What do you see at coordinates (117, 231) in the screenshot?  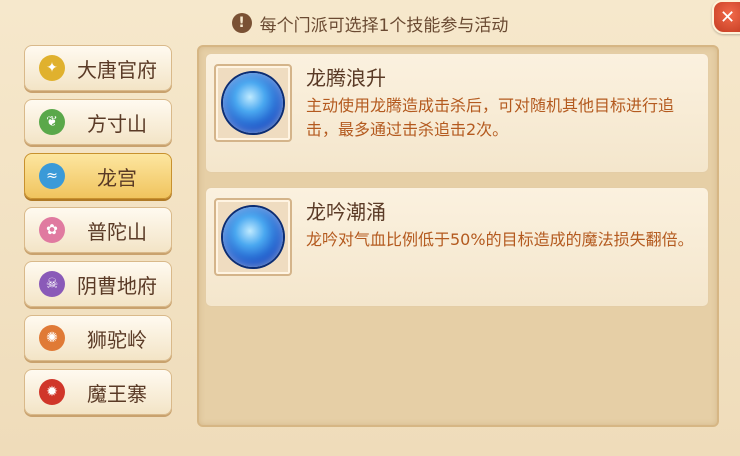 I see `school-label: 普陀山` at bounding box center [117, 231].